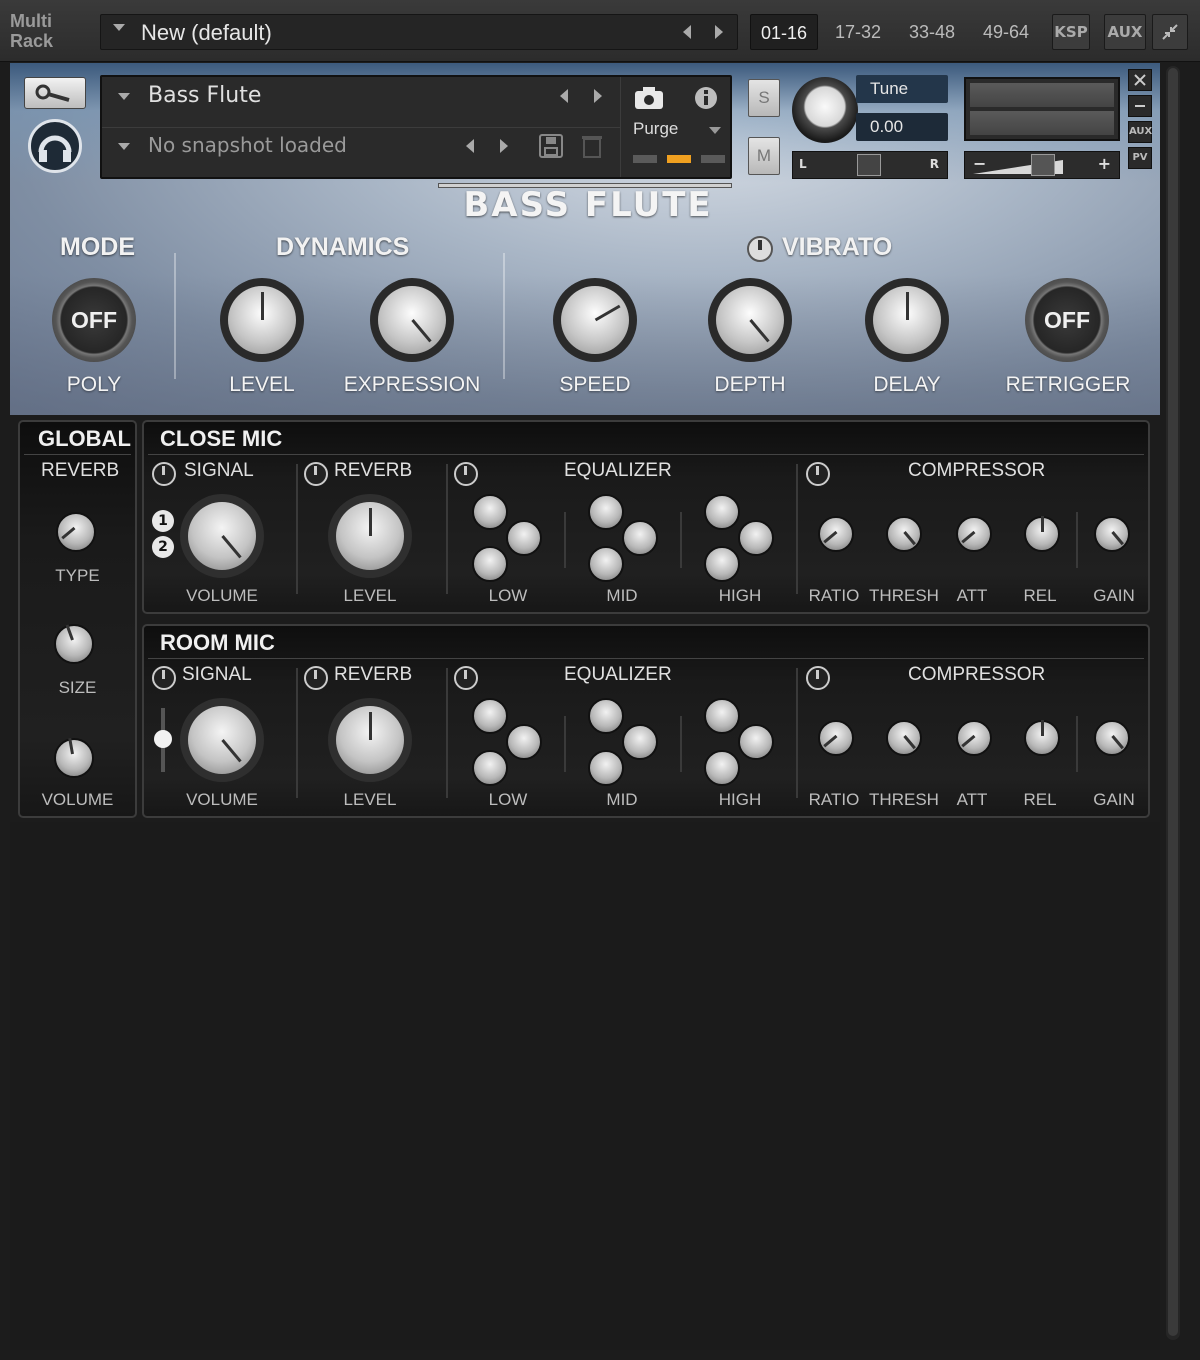 Image resolution: width=1200 pixels, height=1360 pixels. I want to click on volume-handle, so click(1043, 165).